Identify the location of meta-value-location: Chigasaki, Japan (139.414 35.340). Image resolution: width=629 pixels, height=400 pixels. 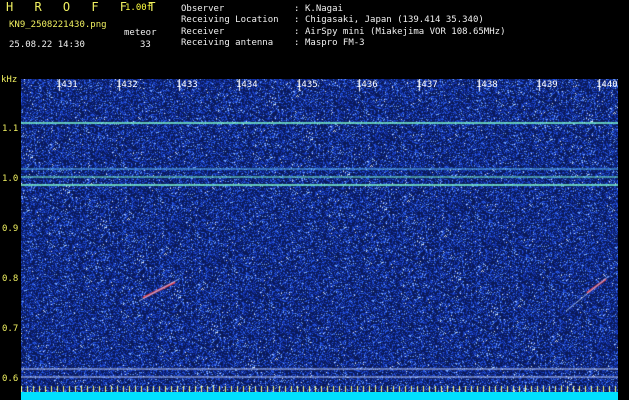
(394, 20).